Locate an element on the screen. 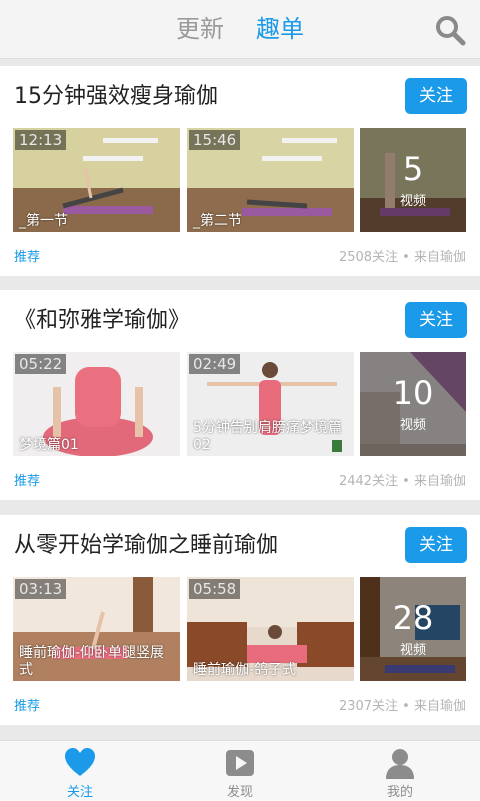 Image resolution: width=480 pixels, height=801 pixels. video-duration: 05:22 is located at coordinates (41, 364).